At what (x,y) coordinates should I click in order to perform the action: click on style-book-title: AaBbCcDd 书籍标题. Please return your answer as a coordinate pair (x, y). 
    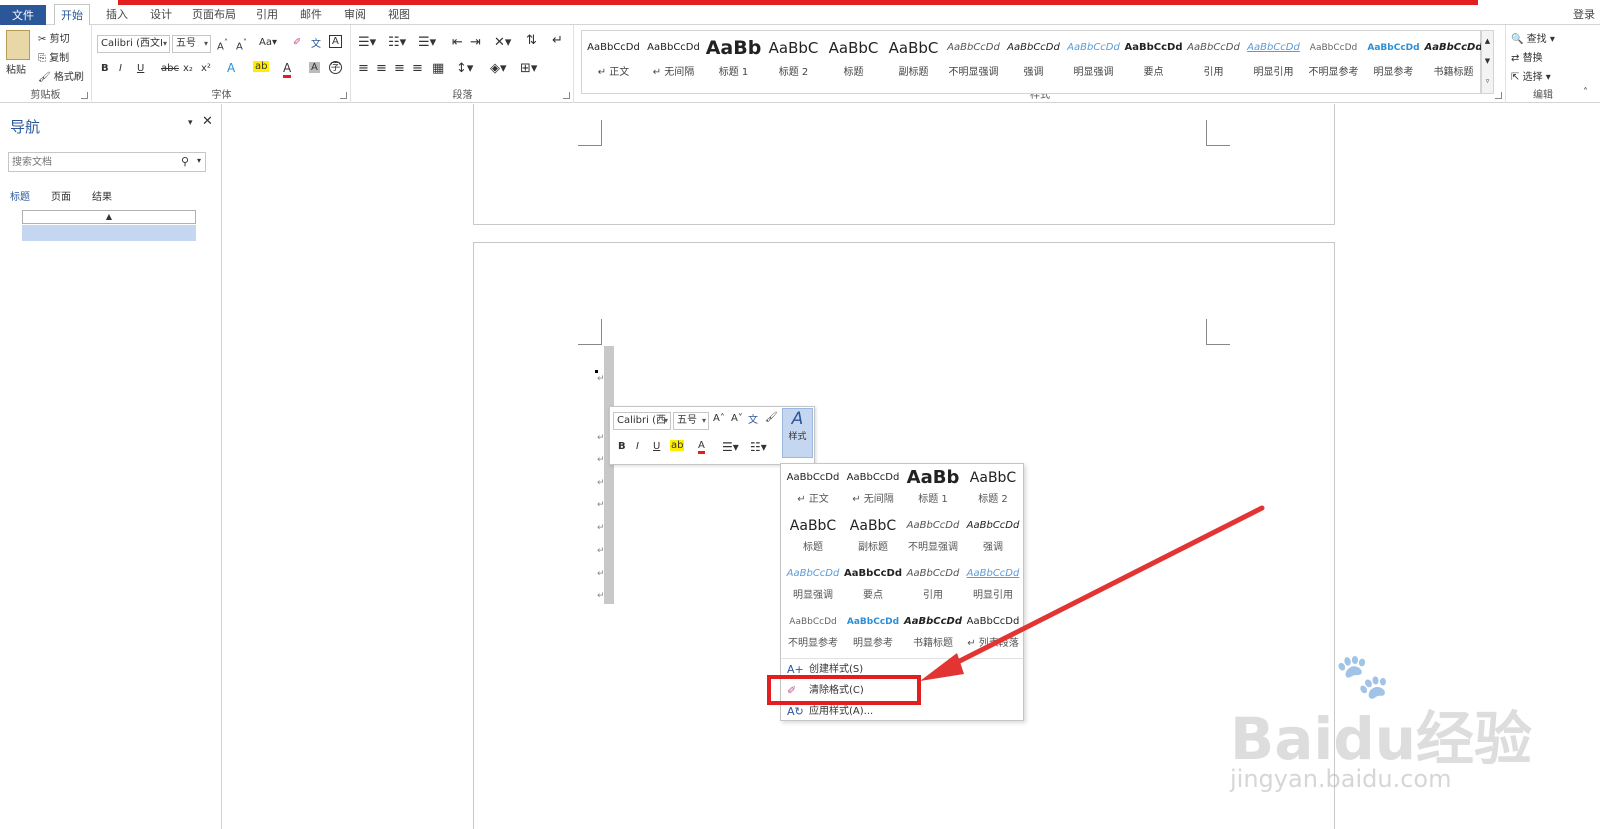
    Looking at the image, I should click on (1453, 62).